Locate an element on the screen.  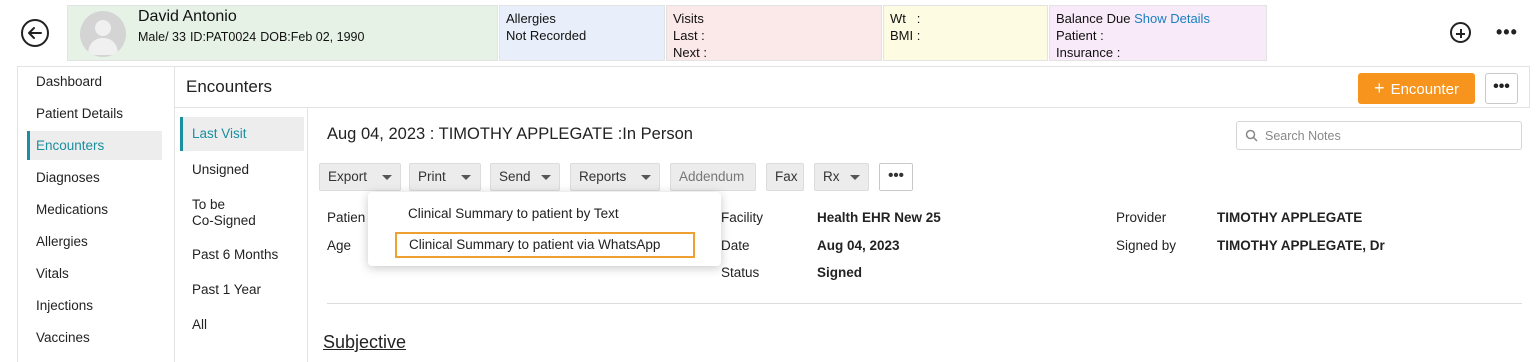
user-silhouette-icon is located at coordinates (103, 37).